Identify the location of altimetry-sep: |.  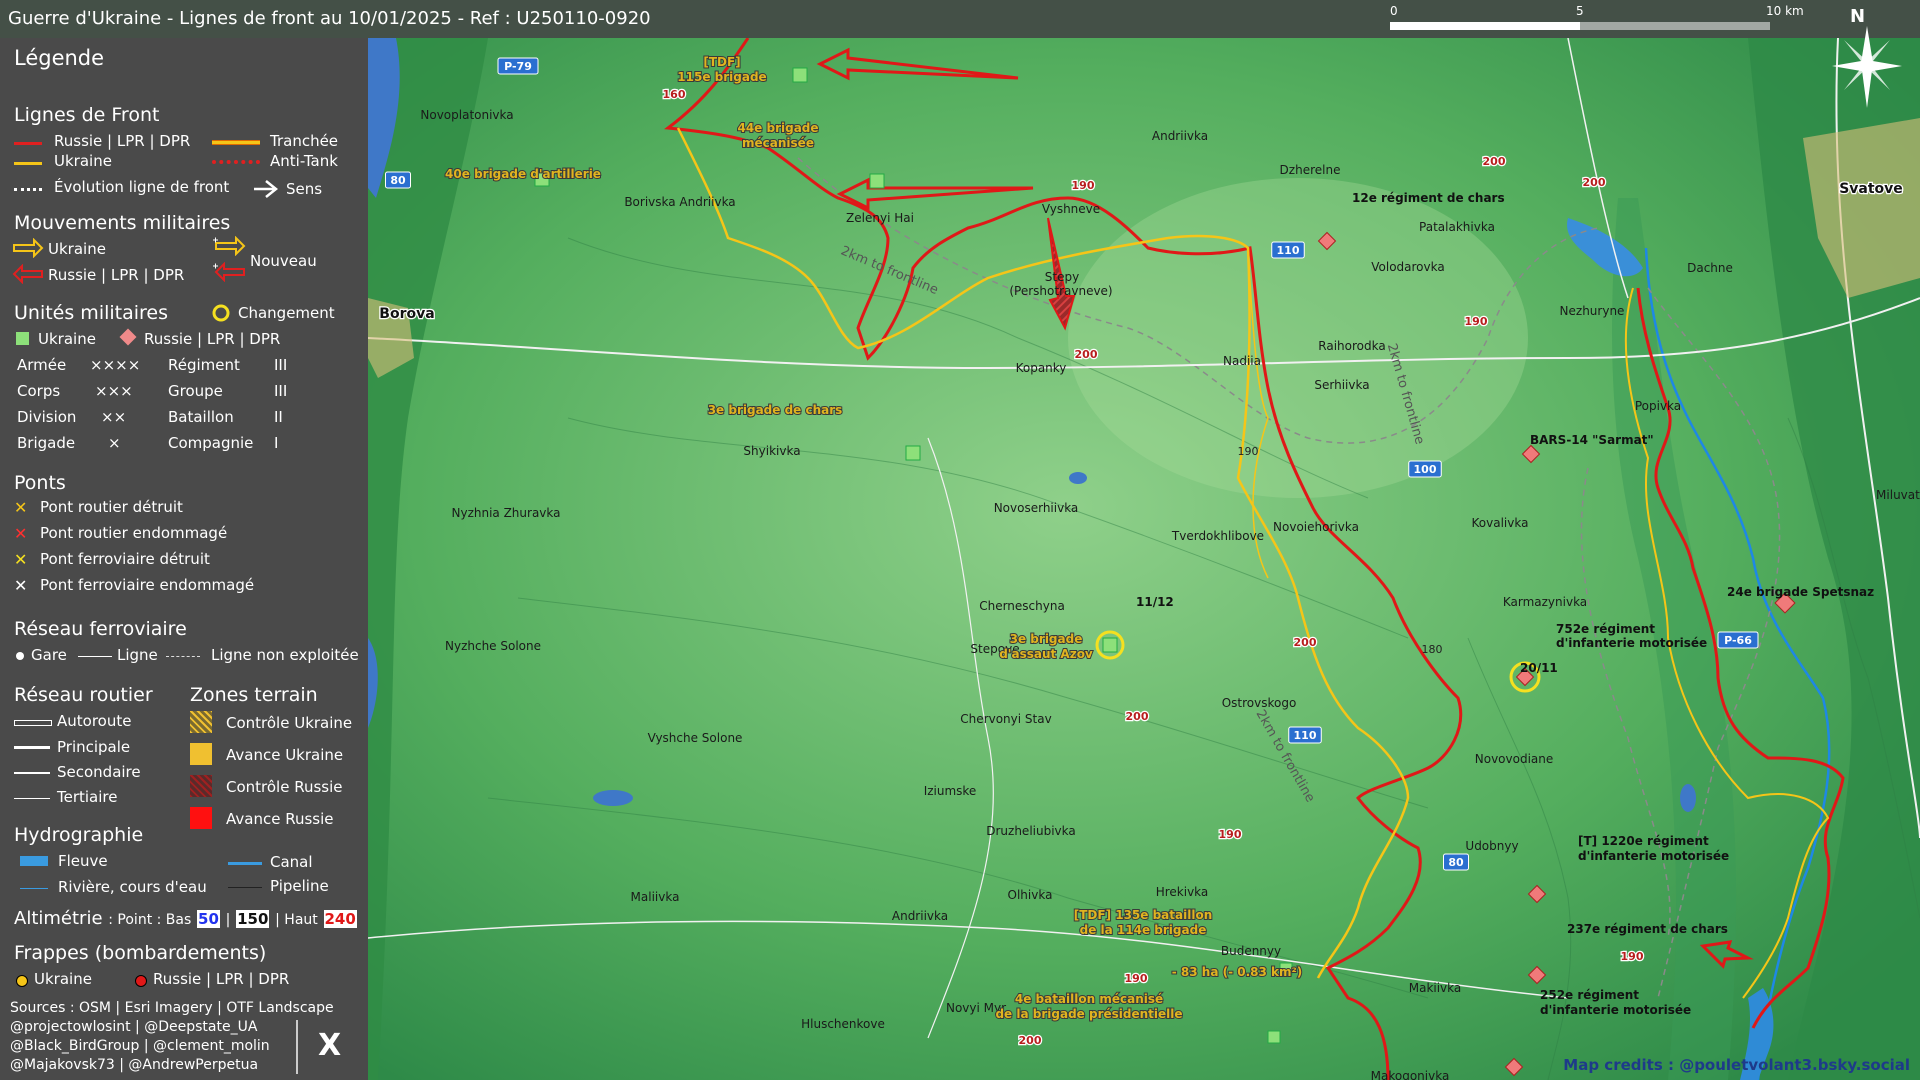
(228, 920).